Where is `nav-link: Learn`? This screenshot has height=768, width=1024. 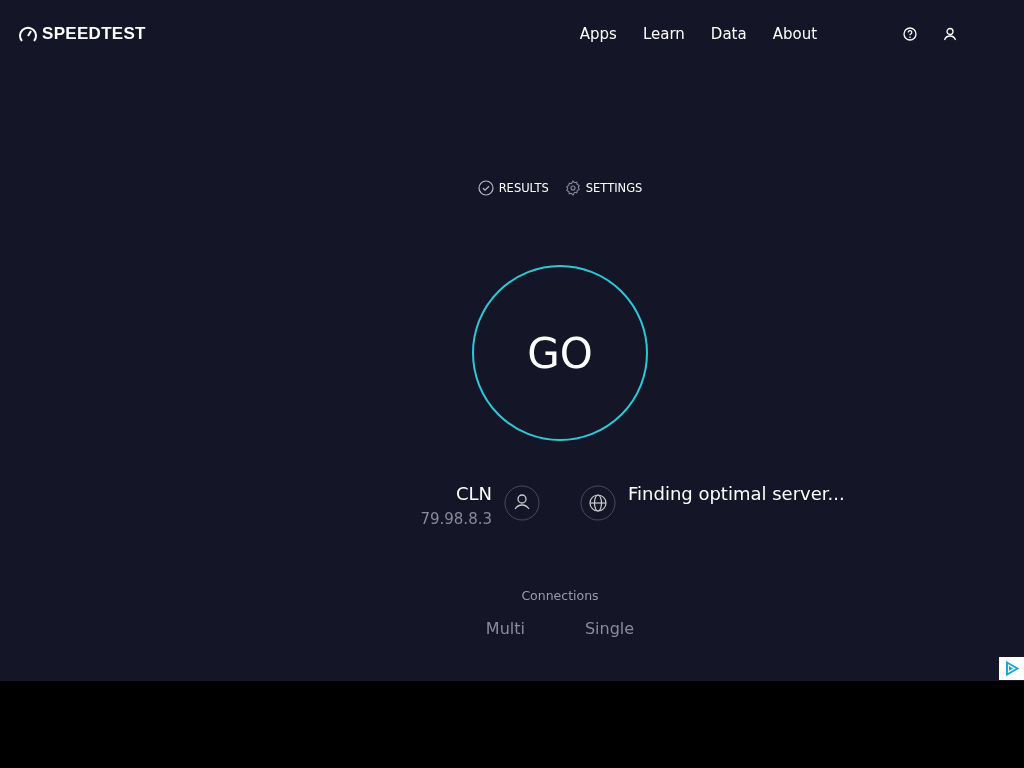
nav-link: Learn is located at coordinates (663, 34).